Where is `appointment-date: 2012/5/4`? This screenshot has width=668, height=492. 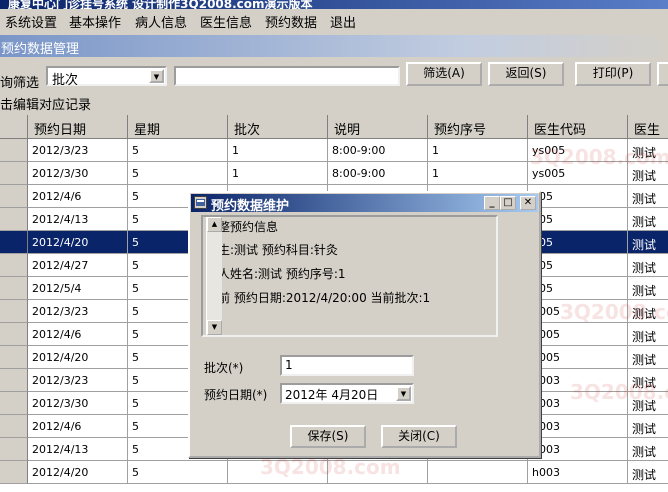
appointment-date: 2012/5/4 is located at coordinates (78, 288).